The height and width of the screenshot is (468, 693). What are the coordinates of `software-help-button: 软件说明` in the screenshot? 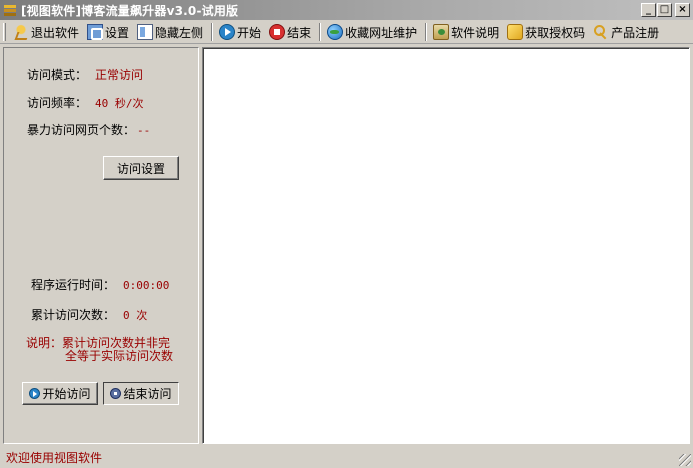 It's located at (466, 32).